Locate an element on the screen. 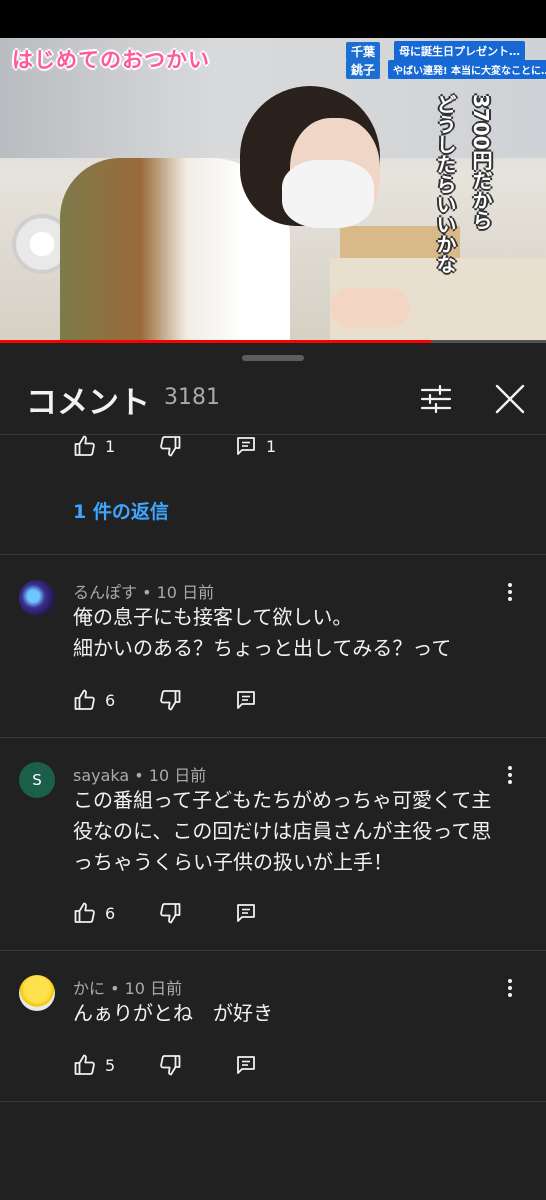  comment-meta: るんぽす • 10 日前 is located at coordinates (144, 592).